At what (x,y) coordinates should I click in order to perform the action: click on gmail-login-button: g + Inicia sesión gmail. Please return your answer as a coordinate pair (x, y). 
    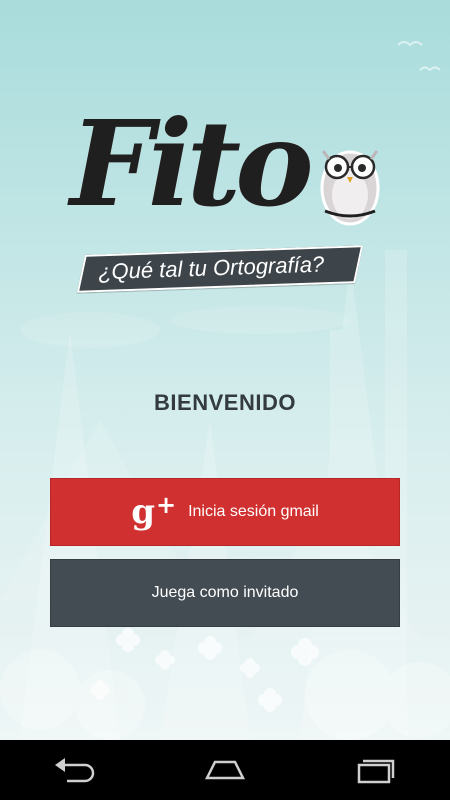
    Looking at the image, I should click on (225, 512).